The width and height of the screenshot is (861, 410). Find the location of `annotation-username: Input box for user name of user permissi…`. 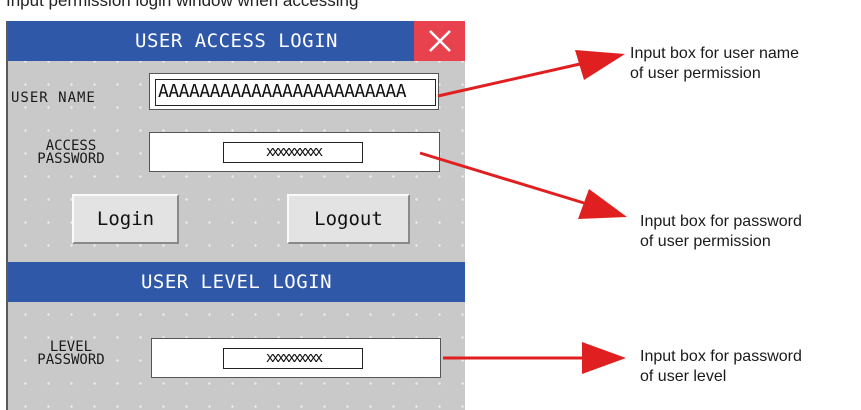

annotation-username: Input box for user name of user permissi… is located at coordinates (714, 64).